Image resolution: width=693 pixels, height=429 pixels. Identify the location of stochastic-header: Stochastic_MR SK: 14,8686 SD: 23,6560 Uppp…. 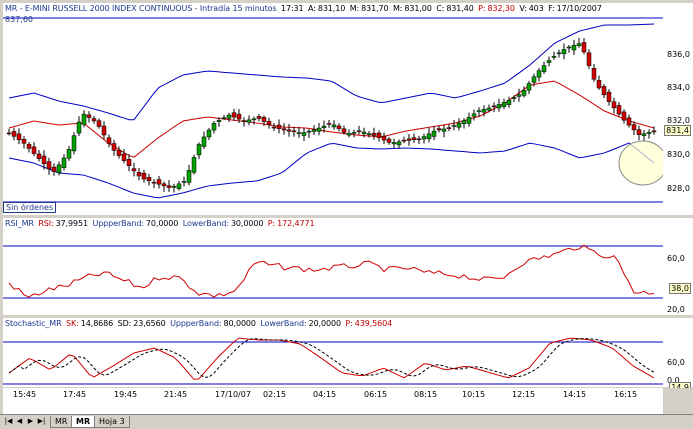
(199, 323).